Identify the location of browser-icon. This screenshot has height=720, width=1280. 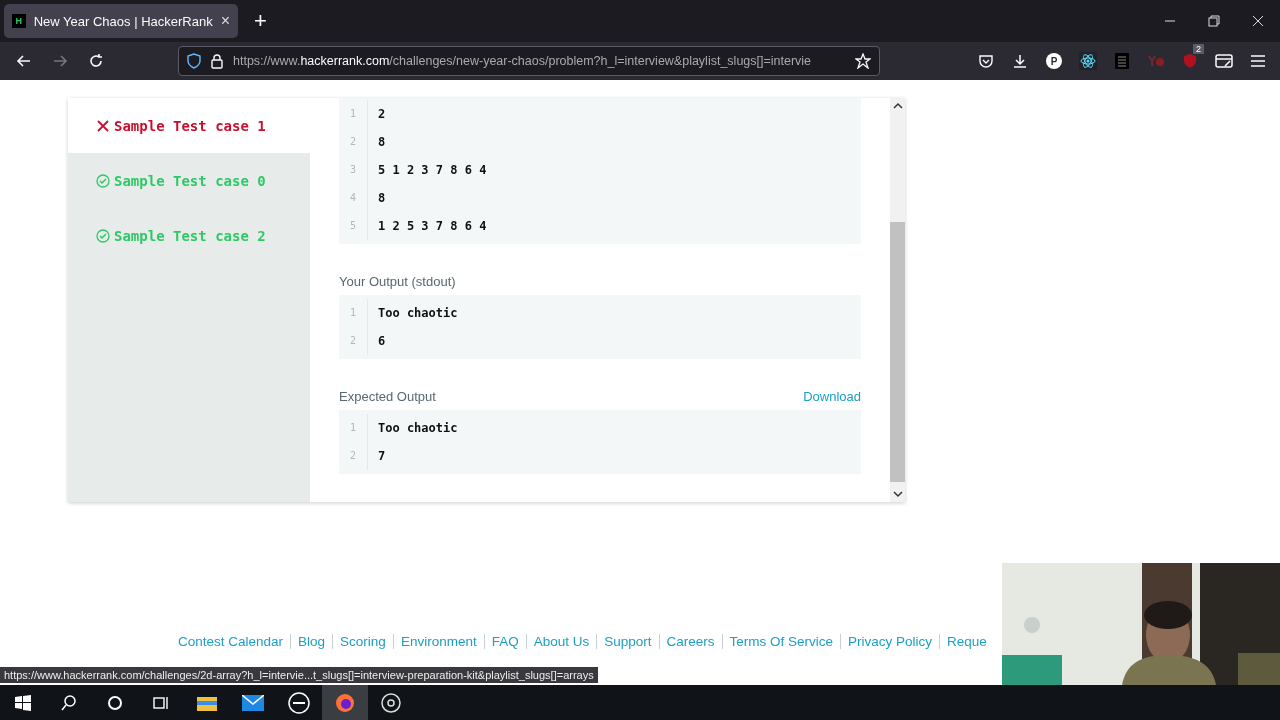
(345, 702).